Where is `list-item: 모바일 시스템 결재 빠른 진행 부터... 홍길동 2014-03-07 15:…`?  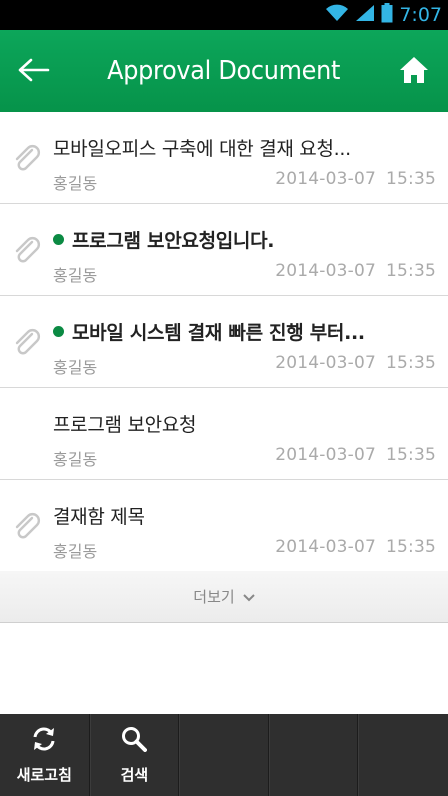
list-item: 모바일 시스템 결재 빠른 진행 부터... 홍길동 2014-03-07 15:… is located at coordinates (224, 342).